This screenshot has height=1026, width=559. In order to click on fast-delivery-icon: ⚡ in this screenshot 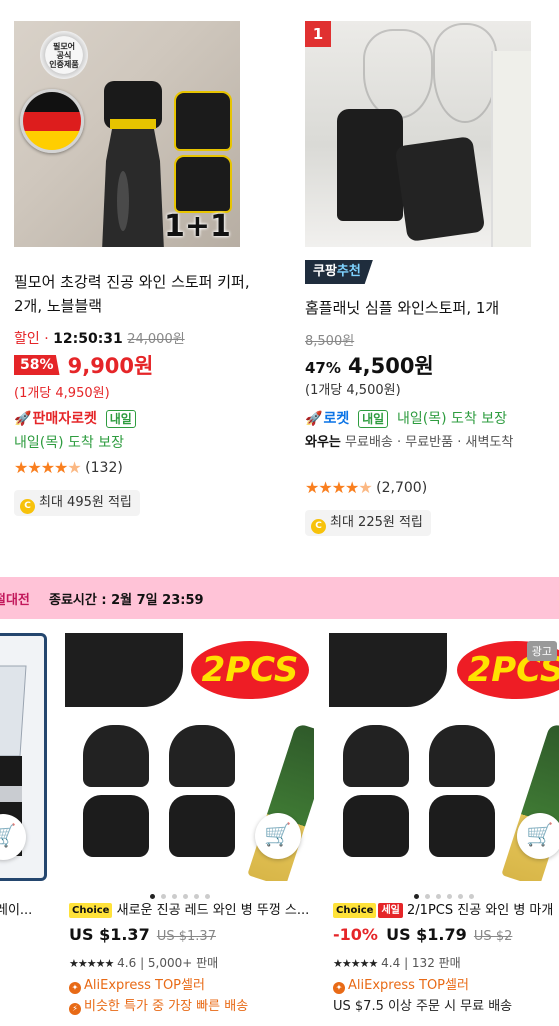, I will do `click(75, 1009)`.